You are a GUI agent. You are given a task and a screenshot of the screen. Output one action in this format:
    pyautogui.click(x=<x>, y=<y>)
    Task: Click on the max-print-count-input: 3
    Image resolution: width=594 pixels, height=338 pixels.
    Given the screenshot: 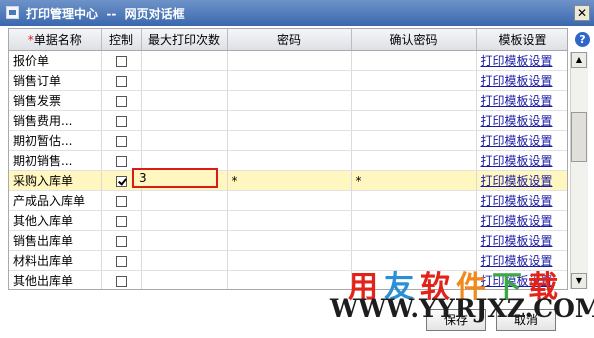 What is the action you would take?
    pyautogui.click(x=175, y=178)
    